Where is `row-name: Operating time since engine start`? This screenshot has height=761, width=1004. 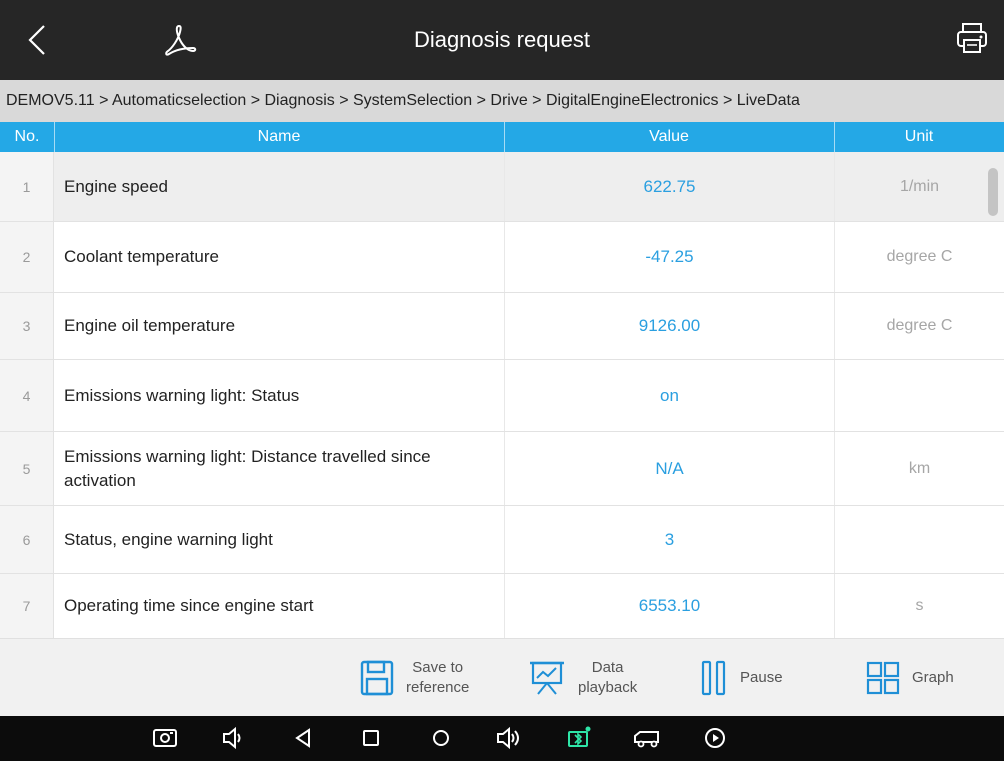 row-name: Operating time since engine start is located at coordinates (189, 605).